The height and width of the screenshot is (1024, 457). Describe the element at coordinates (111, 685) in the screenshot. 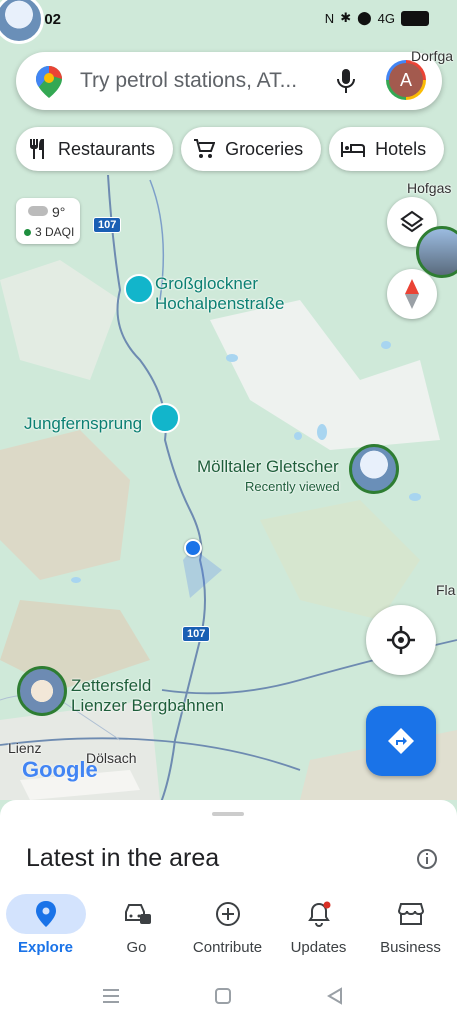

I see `poi-zettersfeld-line1: Zettersfeld` at that location.